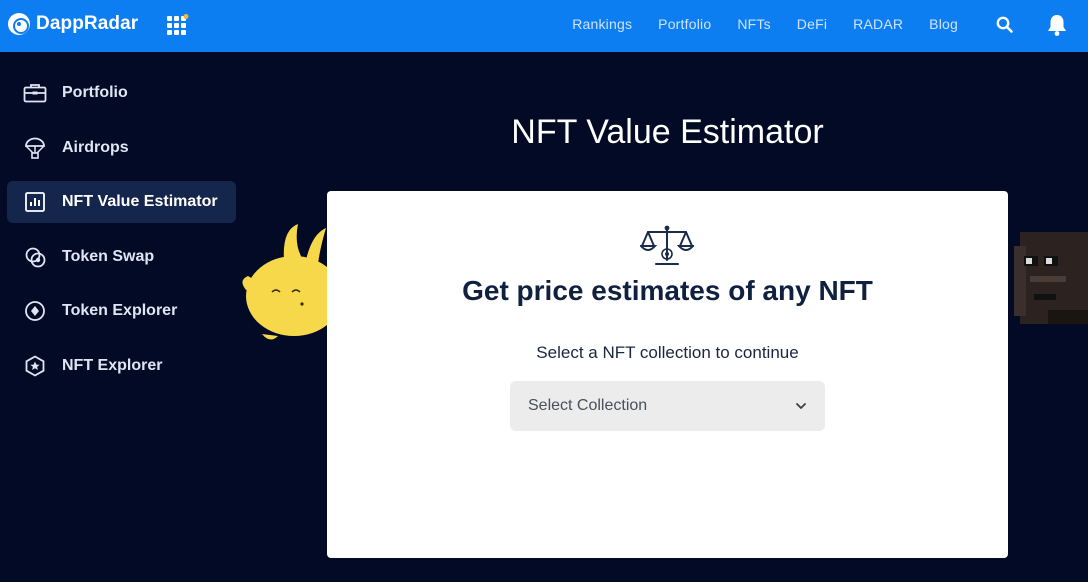  What do you see at coordinates (801, 406) in the screenshot?
I see `chevron-down-icon` at bounding box center [801, 406].